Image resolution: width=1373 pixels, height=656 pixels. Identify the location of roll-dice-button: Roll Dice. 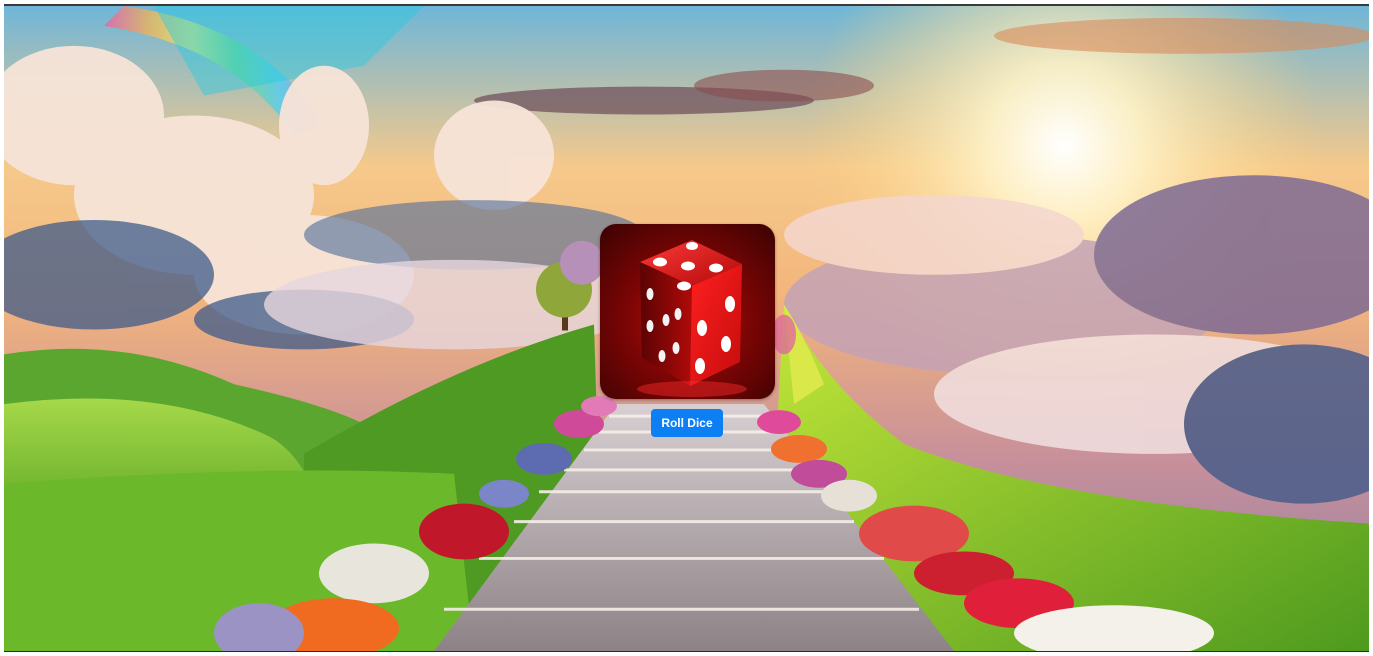
(687, 423).